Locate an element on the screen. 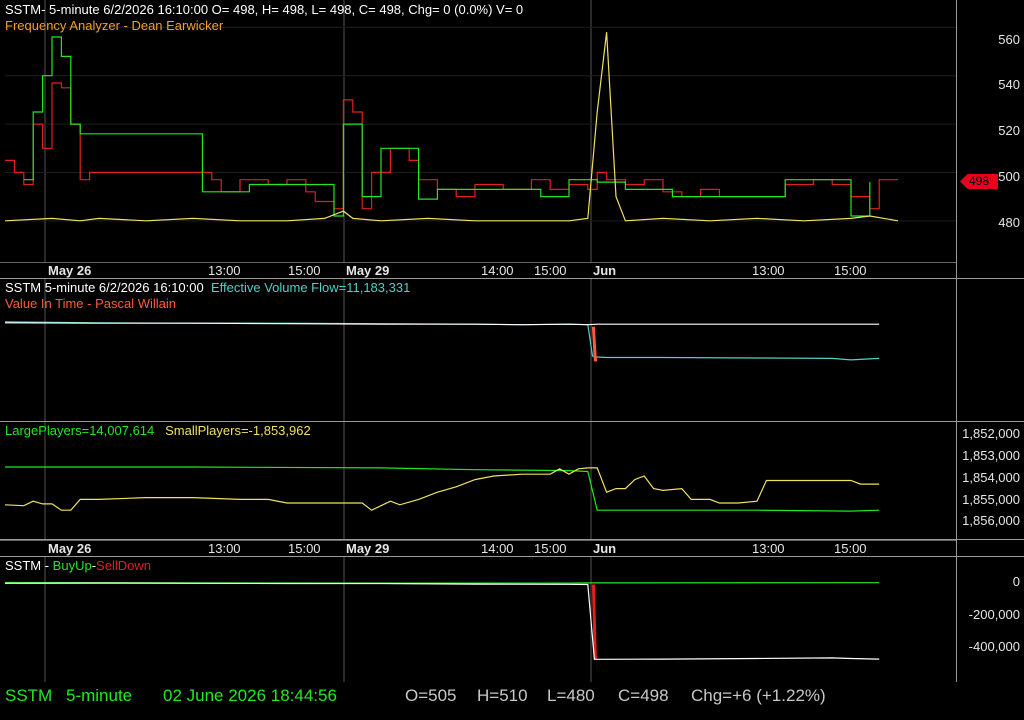  series-line-effective-volume-flow is located at coordinates (442, 341).